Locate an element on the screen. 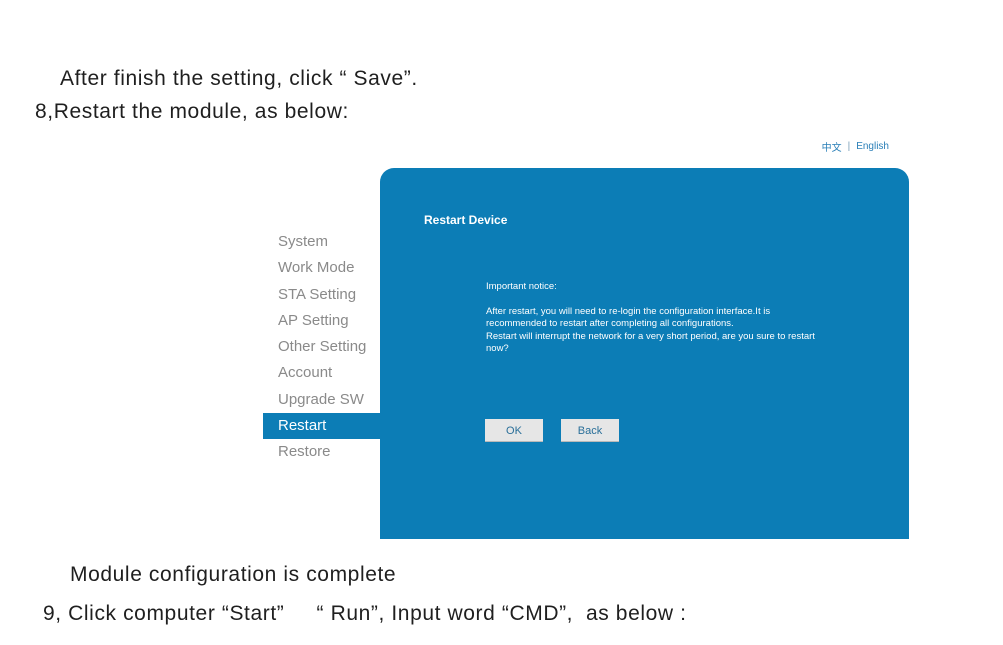 Image resolution: width=1003 pixels, height=645 pixels. sidebar-item-sta-setting: STA Setting is located at coordinates (321, 295).